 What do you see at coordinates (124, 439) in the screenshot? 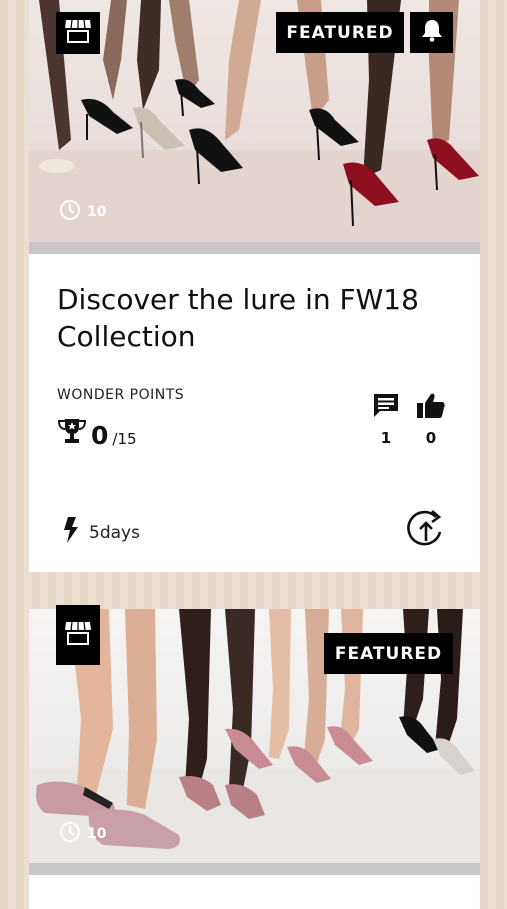
I see `wonder-points-total: /15` at bounding box center [124, 439].